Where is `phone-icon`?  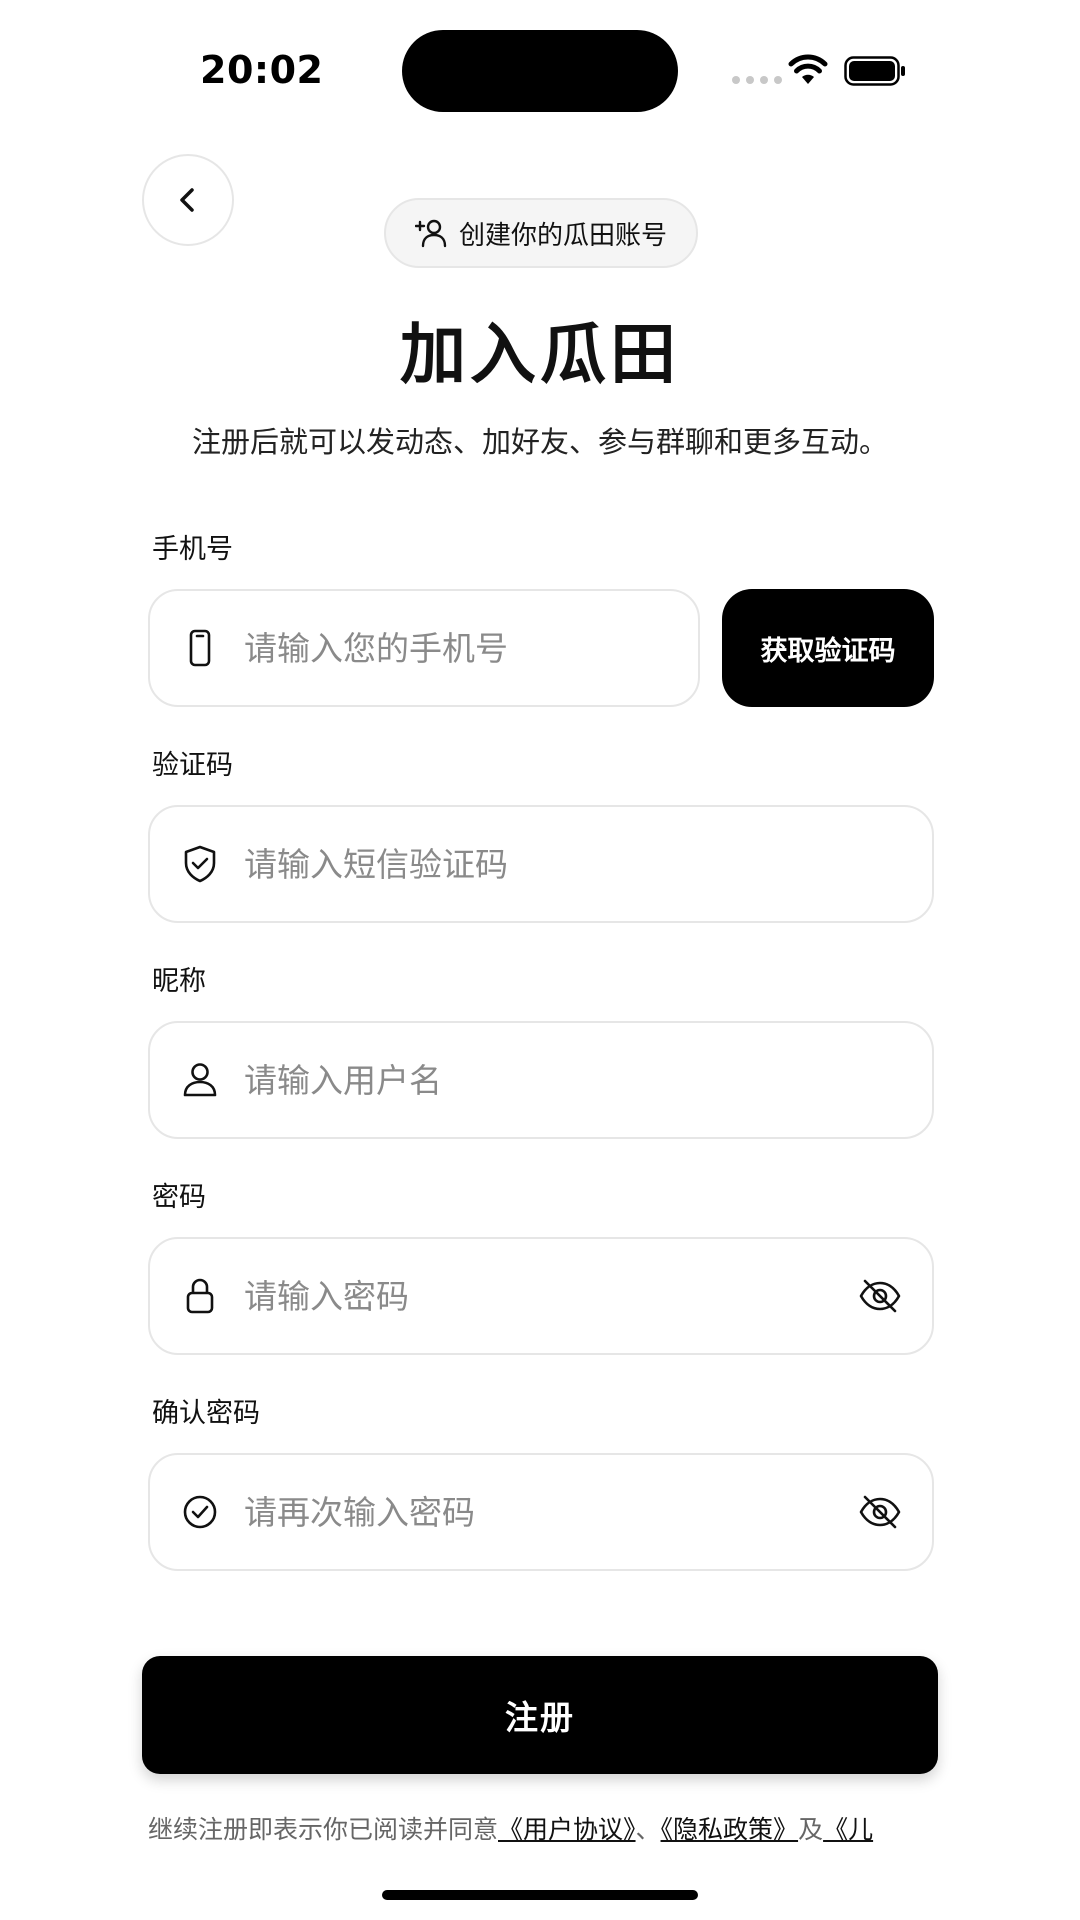 phone-icon is located at coordinates (200, 648).